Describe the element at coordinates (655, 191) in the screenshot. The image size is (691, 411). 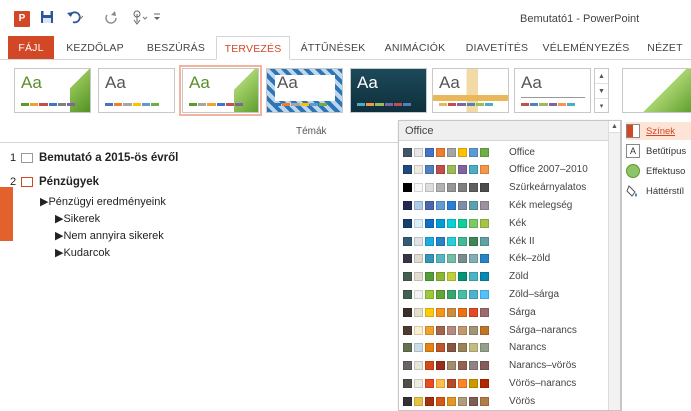
I see `menu-item-background-styles: Háttérstíl` at that location.